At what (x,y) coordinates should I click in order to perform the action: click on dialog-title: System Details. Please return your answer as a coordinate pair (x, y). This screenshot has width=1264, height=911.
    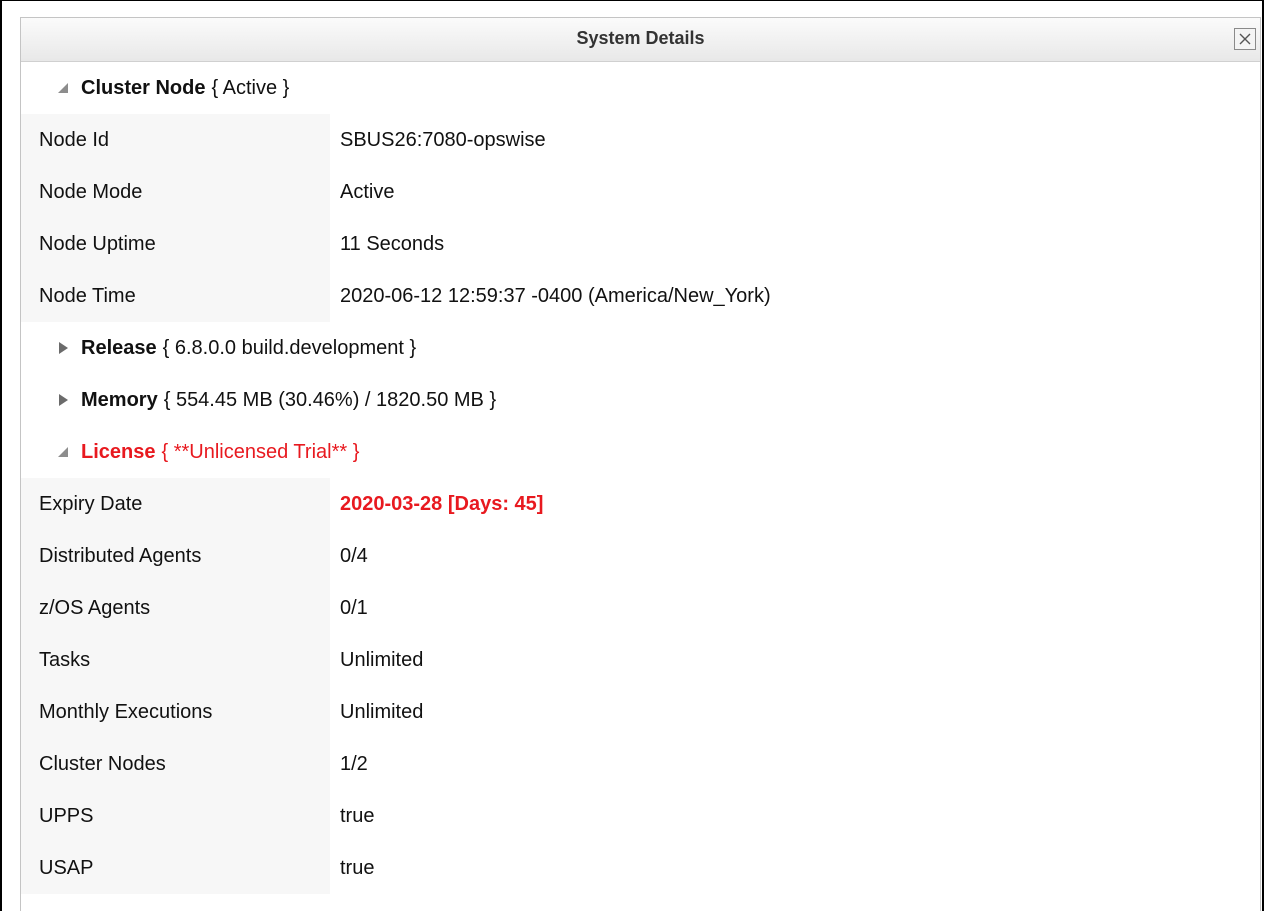
    Looking at the image, I should click on (640, 38).